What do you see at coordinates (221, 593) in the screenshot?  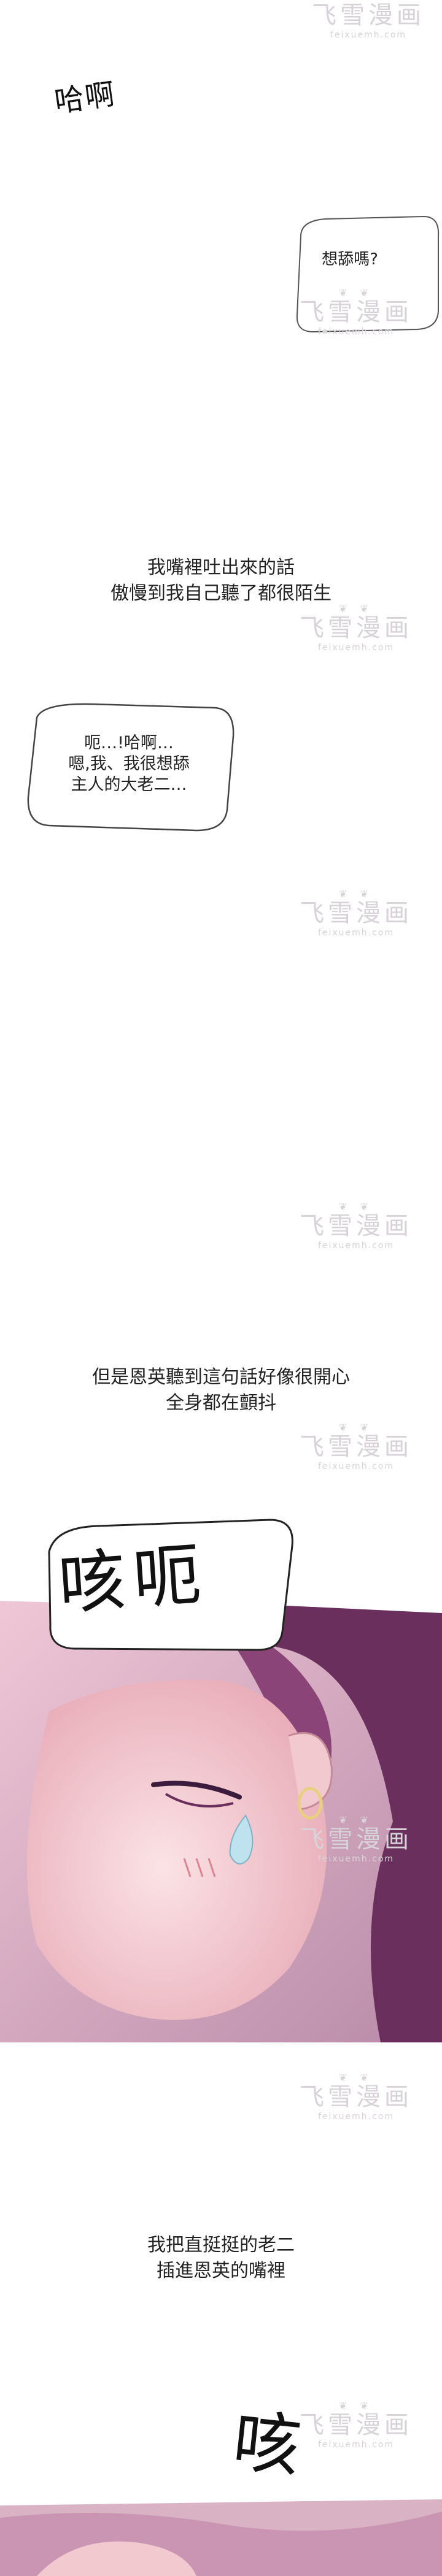 I see `caption-line: 傲慢到我自己聽了都很陌生` at bounding box center [221, 593].